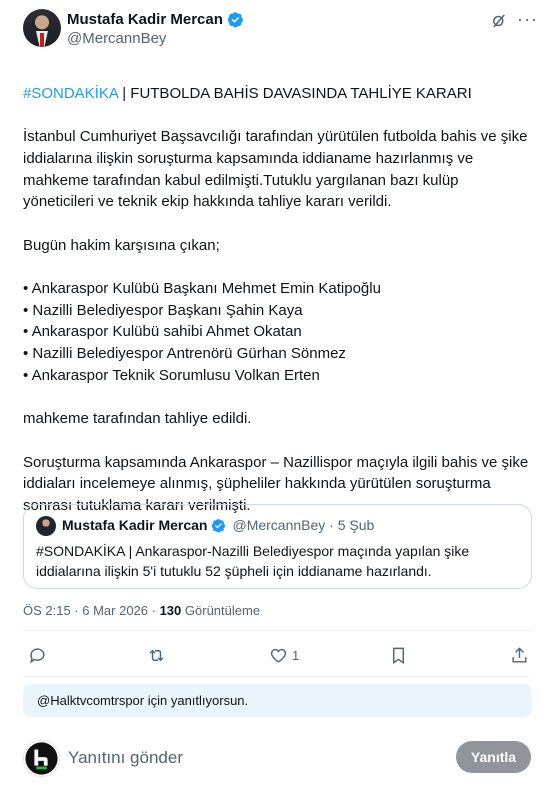 The height and width of the screenshot is (802, 560). I want to click on reply-action, so click(37, 655).